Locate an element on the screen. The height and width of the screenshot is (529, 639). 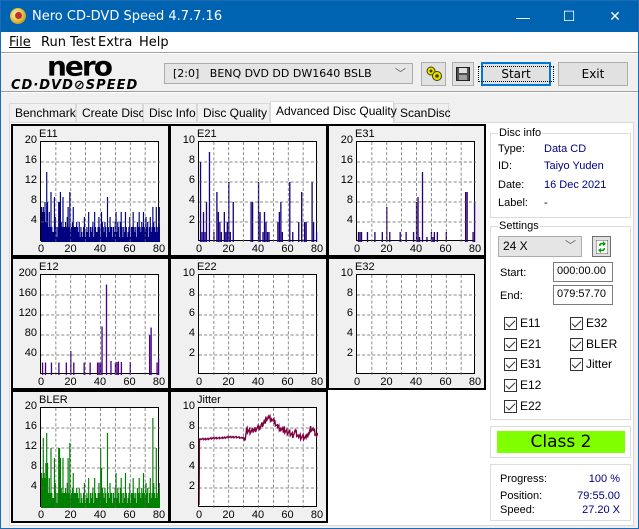
class-result-group: Class 2 is located at coordinates (560, 442).